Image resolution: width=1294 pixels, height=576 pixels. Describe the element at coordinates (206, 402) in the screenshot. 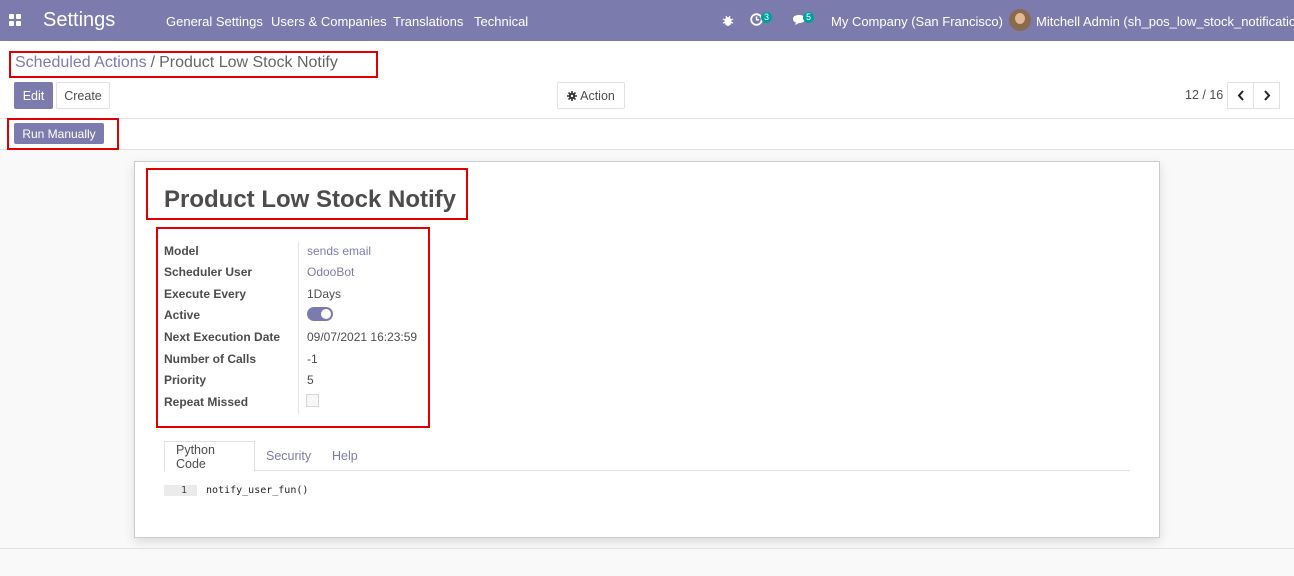

I see `field-label-repeat-missed: Repeat Missed` at that location.